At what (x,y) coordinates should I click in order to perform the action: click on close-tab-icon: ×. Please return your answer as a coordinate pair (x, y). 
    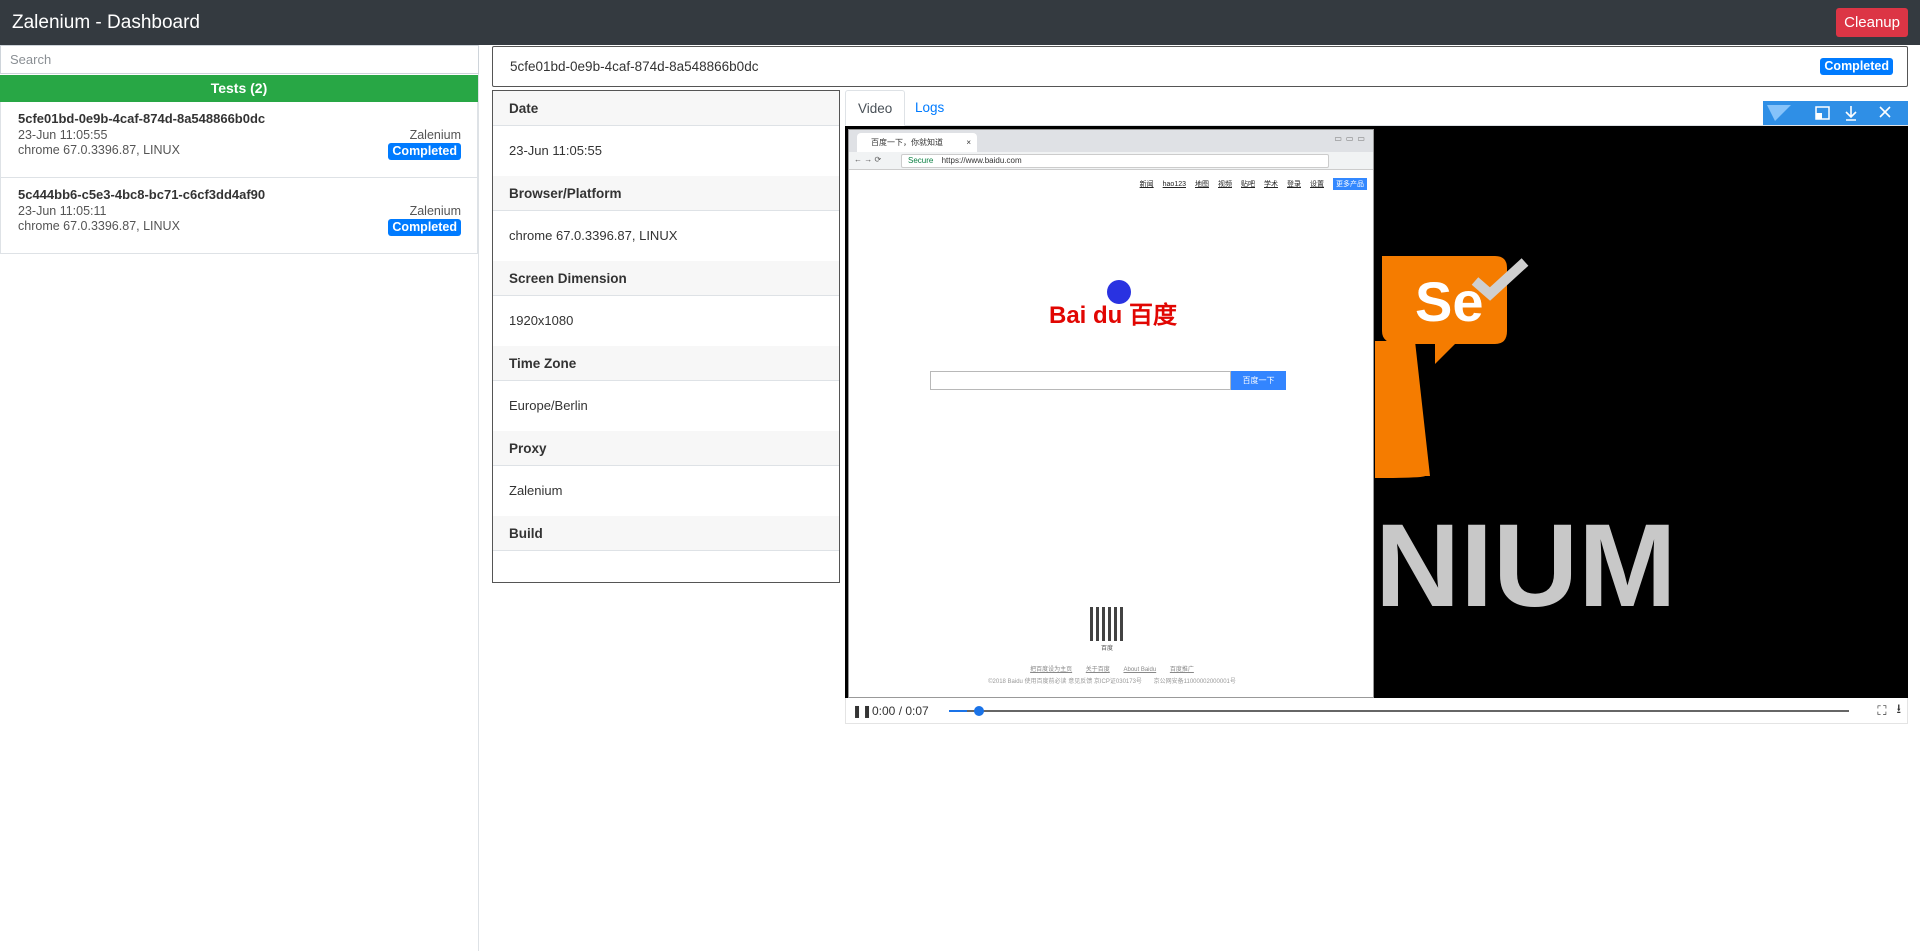
    Looking at the image, I should click on (968, 142).